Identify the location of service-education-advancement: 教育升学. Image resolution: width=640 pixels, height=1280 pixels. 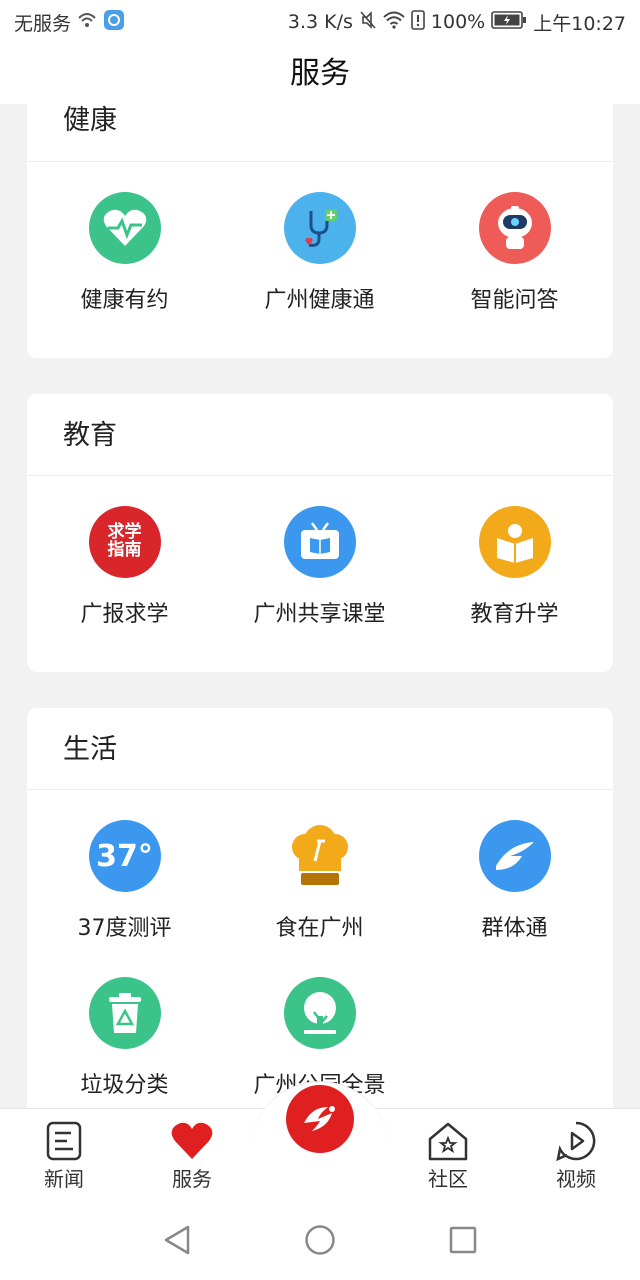
(514, 554).